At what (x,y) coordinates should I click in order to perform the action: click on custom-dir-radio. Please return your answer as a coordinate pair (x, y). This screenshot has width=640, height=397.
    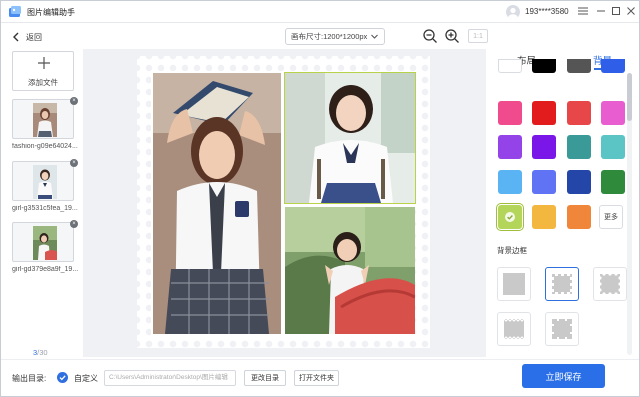
    Looking at the image, I should click on (62, 377).